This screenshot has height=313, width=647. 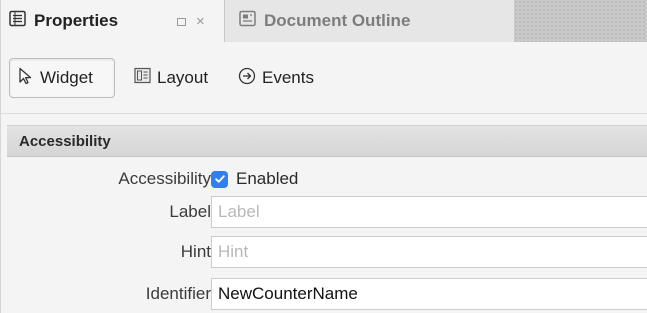 What do you see at coordinates (200, 21) in the screenshot?
I see `close-icon: ×` at bounding box center [200, 21].